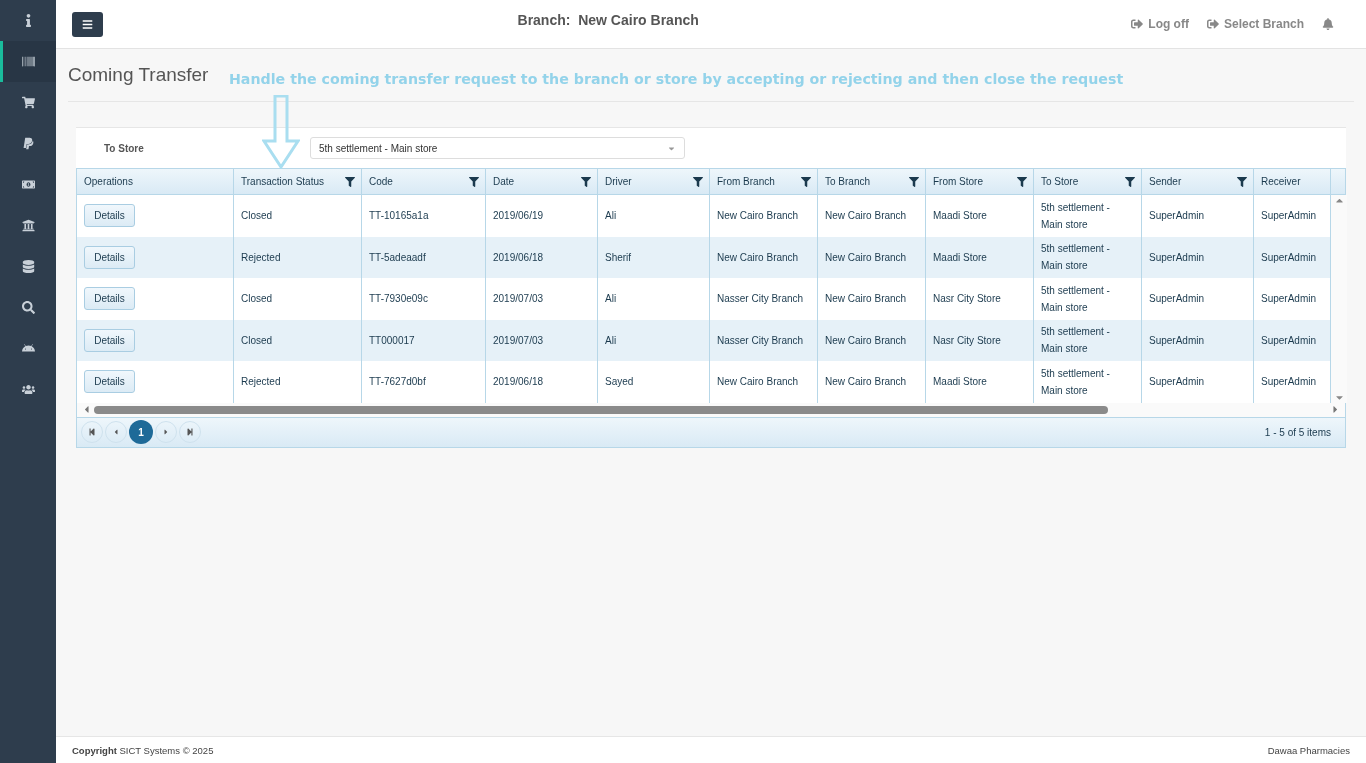 The image size is (1366, 763). What do you see at coordinates (190, 432) in the screenshot?
I see `last-page-icon` at bounding box center [190, 432].